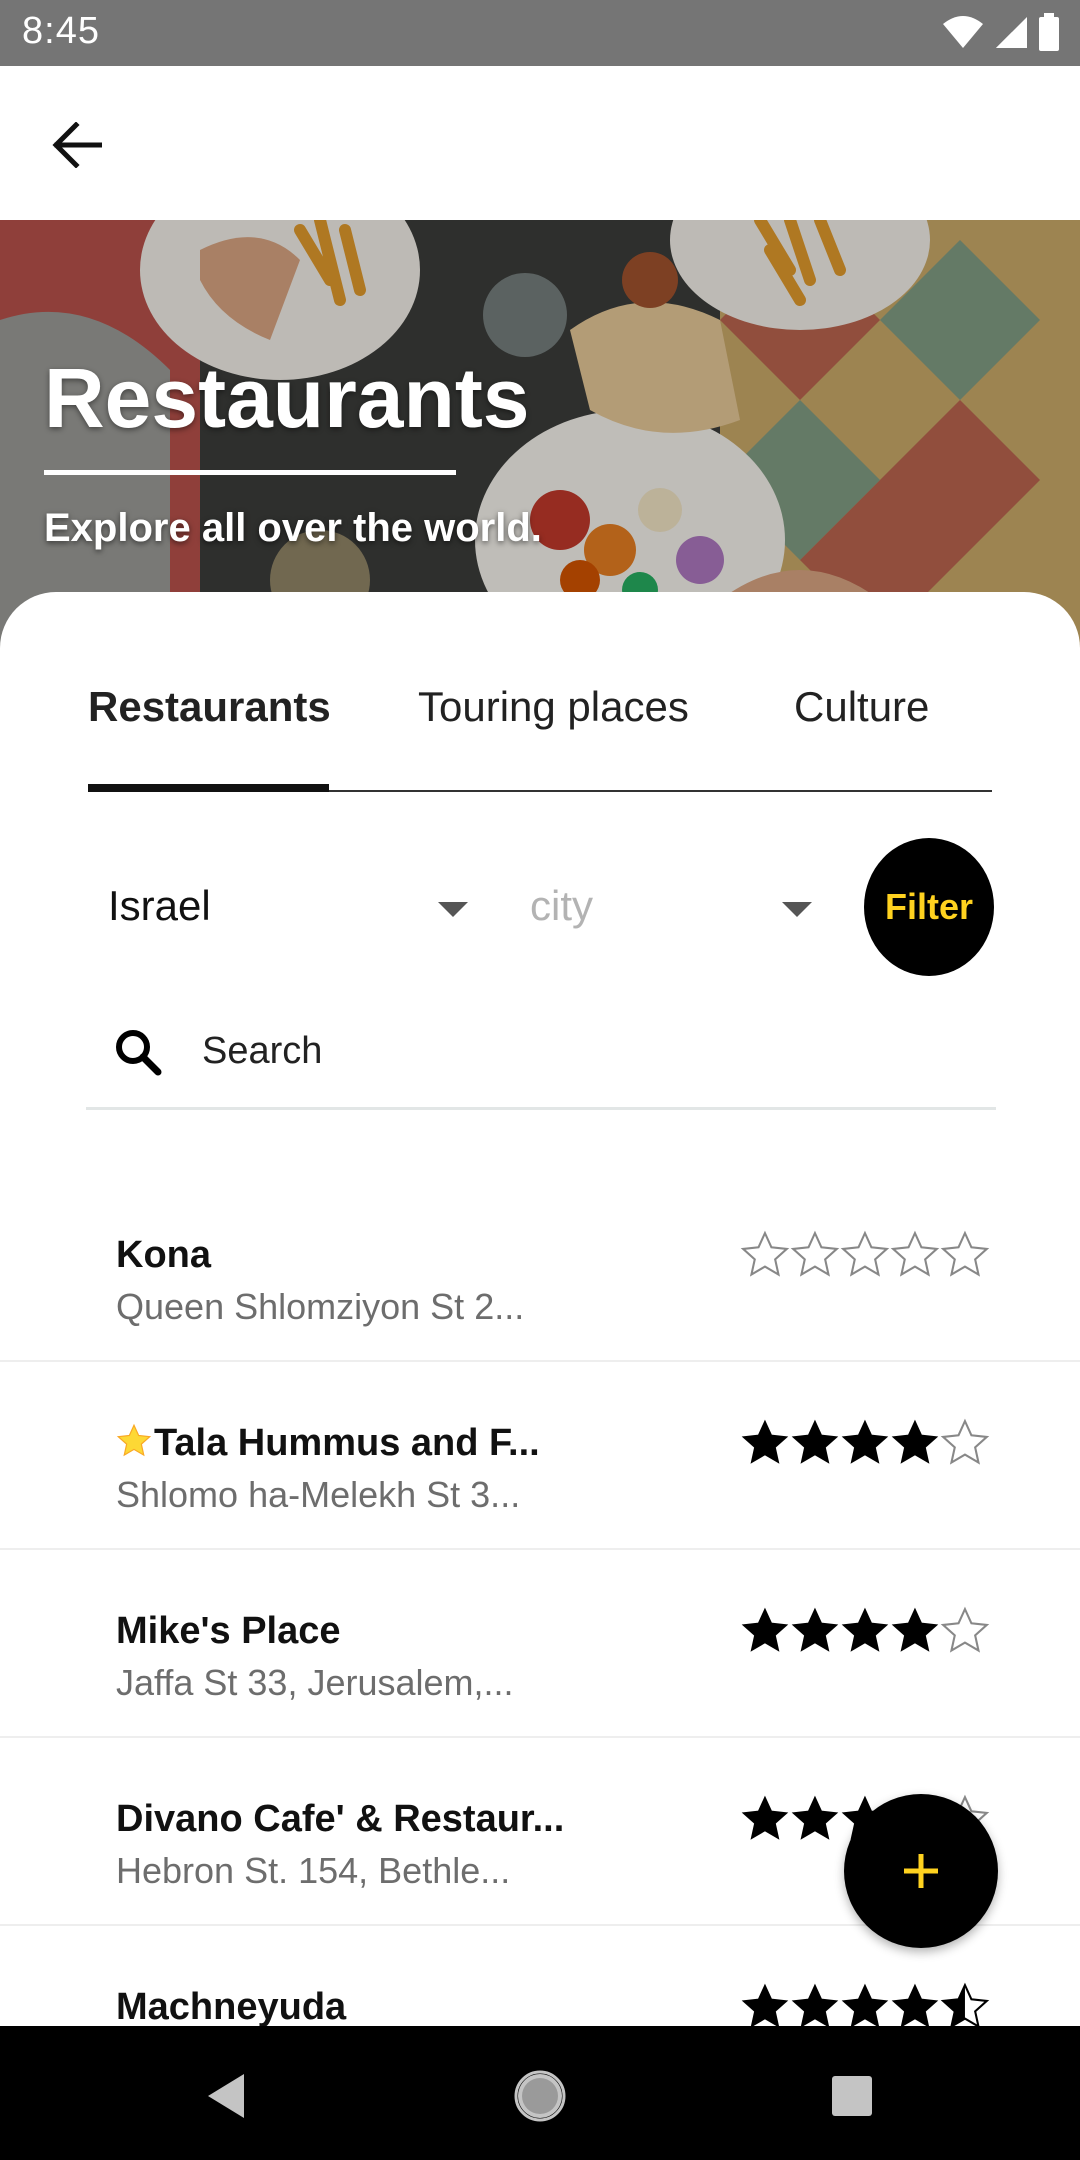 The width and height of the screenshot is (1080, 2160). What do you see at coordinates (1011, 32) in the screenshot?
I see `signal-icon` at bounding box center [1011, 32].